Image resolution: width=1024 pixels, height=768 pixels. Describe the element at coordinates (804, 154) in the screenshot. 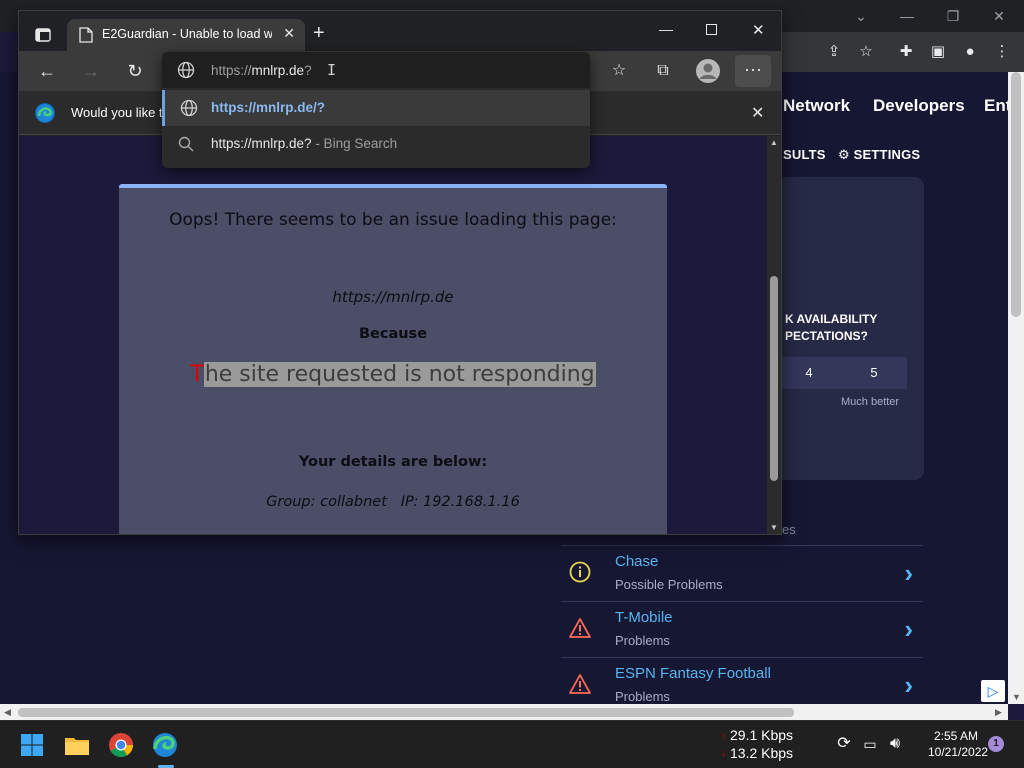

I see `results-link: SULTS` at that location.